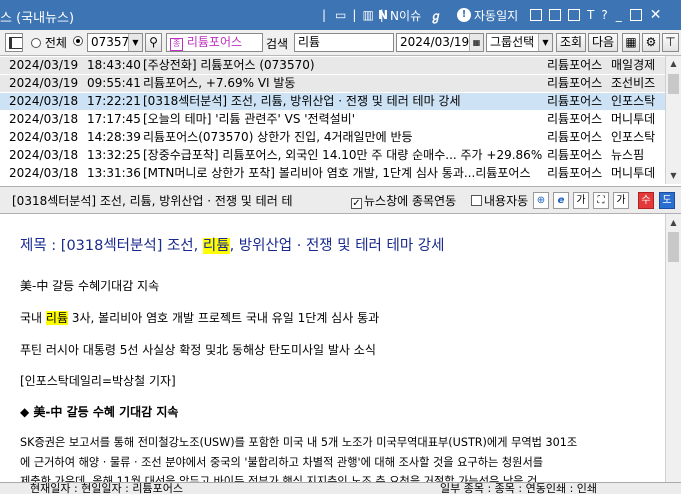 This screenshot has height=494, width=681. Describe the element at coordinates (561, 200) in the screenshot. I see `browser-icon: e` at that location.